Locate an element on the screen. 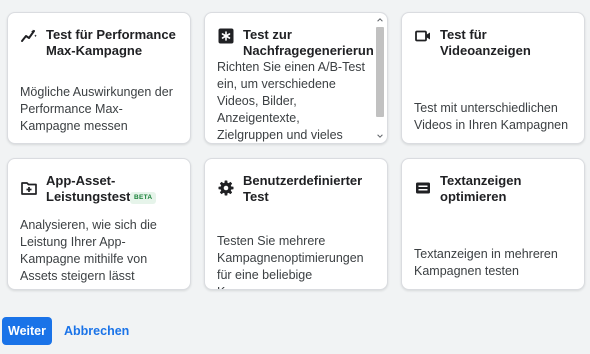 This screenshot has width=590, height=354. card-title: App-Asset-Leistungstest is located at coordinates (88, 188).